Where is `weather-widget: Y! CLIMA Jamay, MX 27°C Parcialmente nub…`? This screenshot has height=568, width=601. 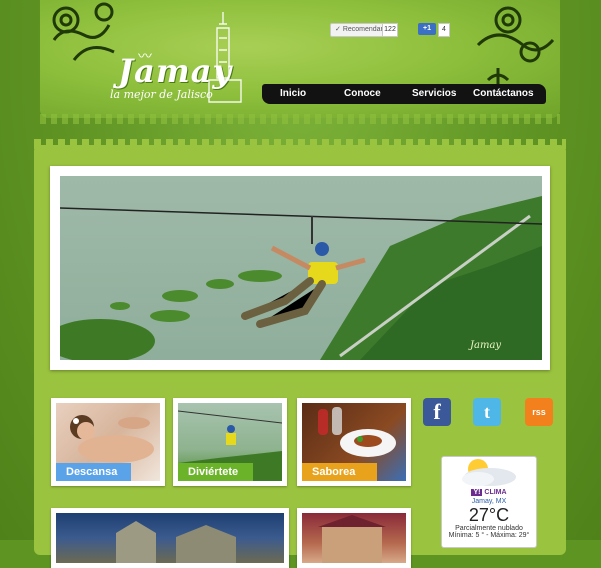
weather-widget: Y! CLIMA Jamay, MX 27°C Parcialmente nub… is located at coordinates (489, 502).